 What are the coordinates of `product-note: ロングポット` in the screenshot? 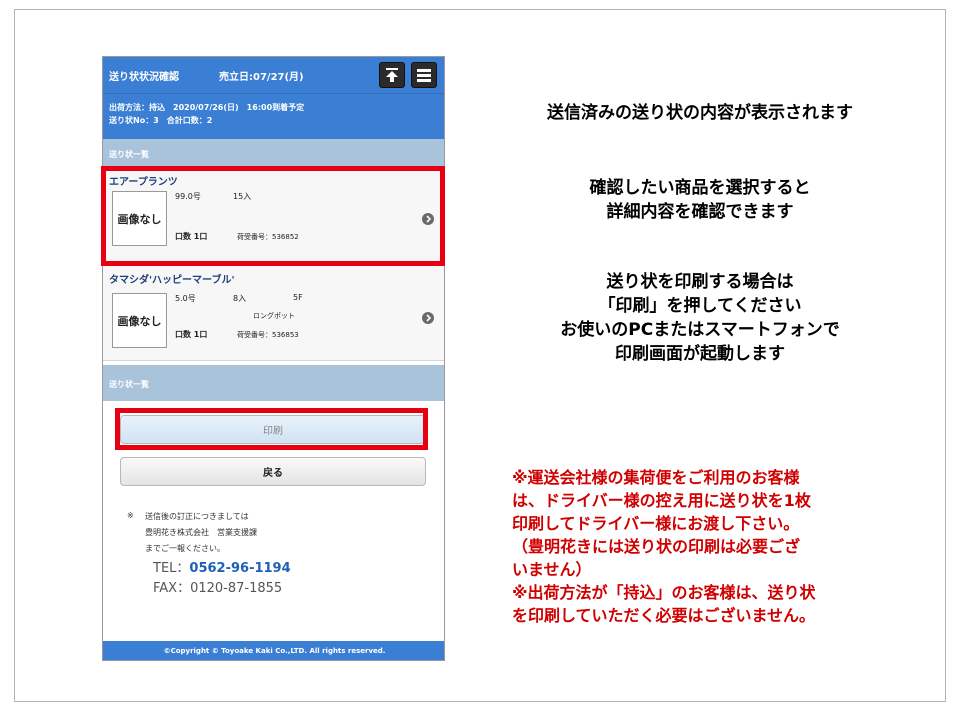 It's located at (274, 316).